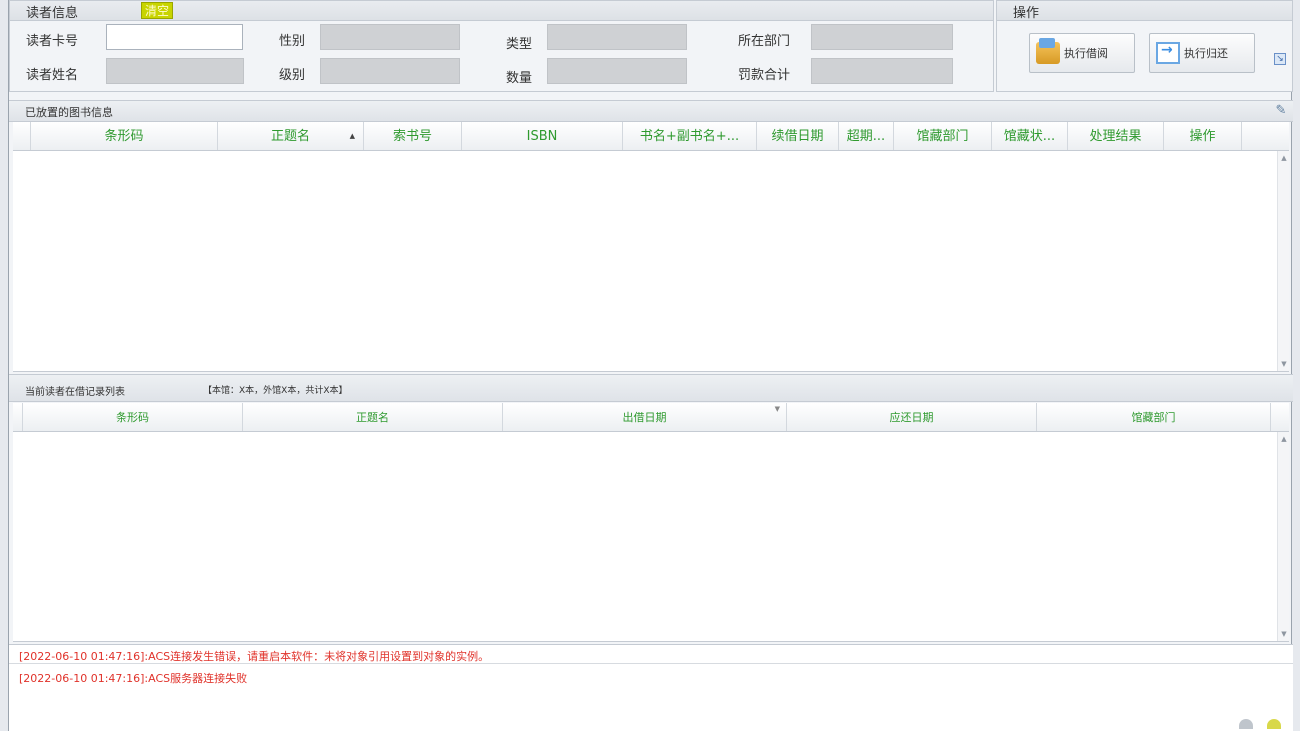 The height and width of the screenshot is (731, 1300). I want to click on col-title: 正题名 ▲, so click(291, 136).